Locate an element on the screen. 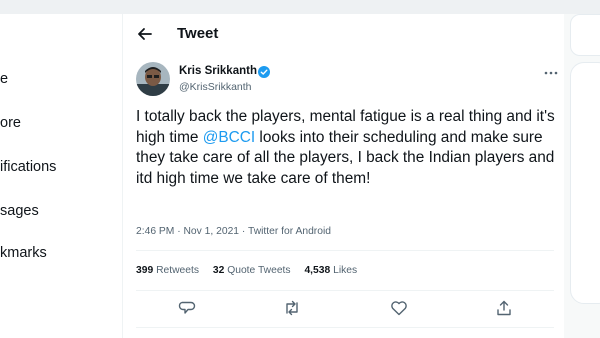 This screenshot has width=600, height=338. avatar is located at coordinates (153, 79).